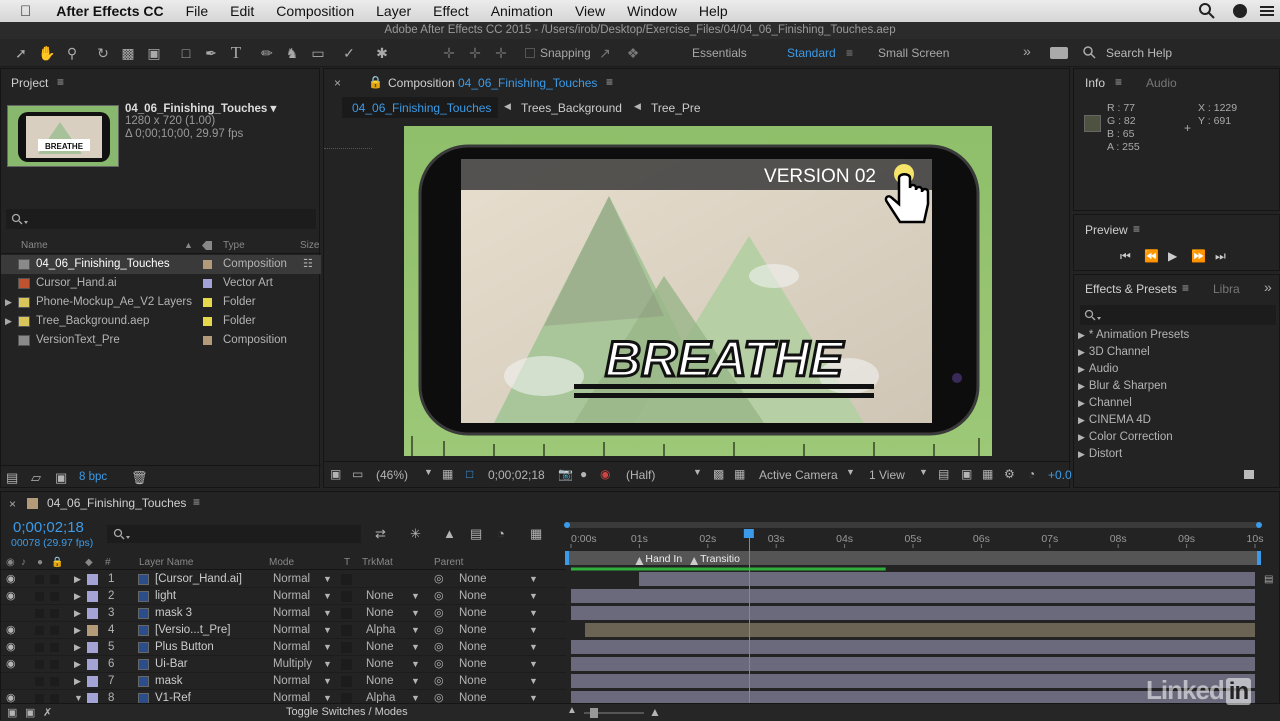 Image resolution: width=1280 pixels, height=721 pixels. I want to click on layer-name: [Versio...t_Pre], so click(192, 630).